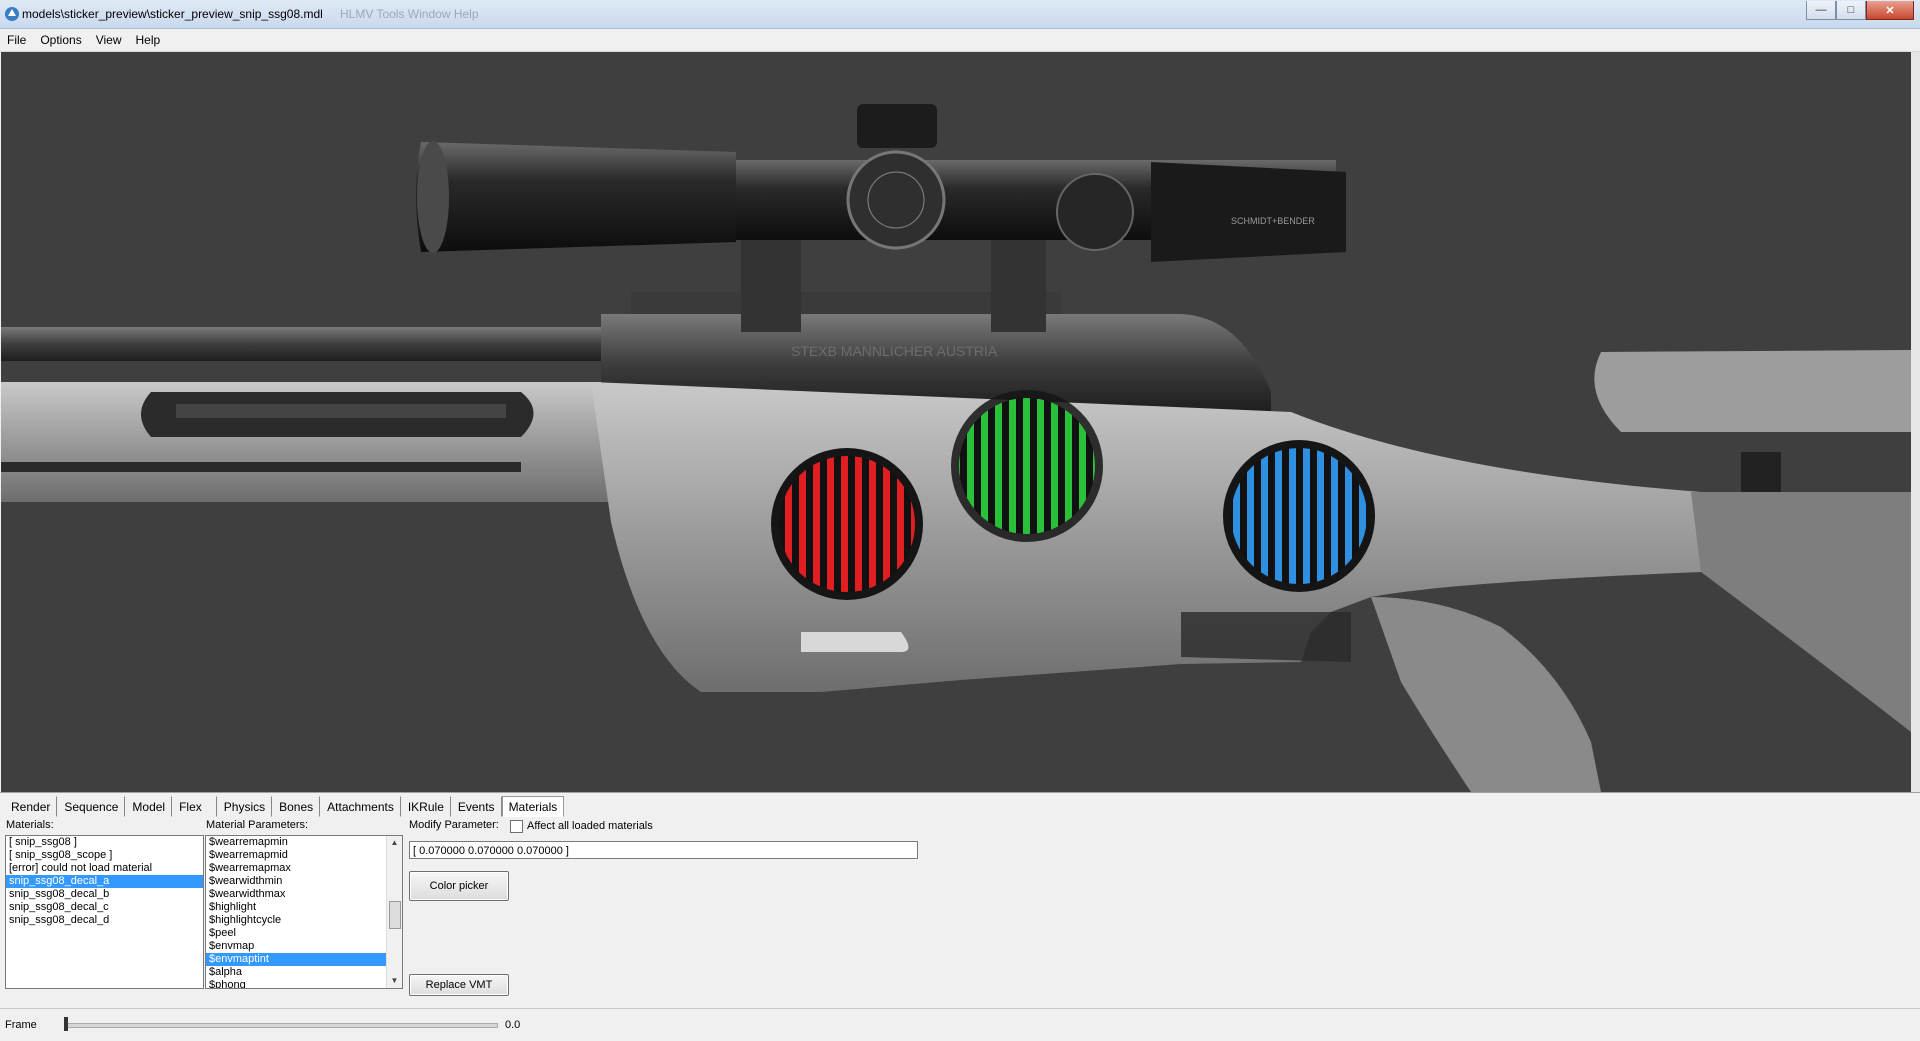 The width and height of the screenshot is (1920, 1041). Describe the element at coordinates (148, 40) in the screenshot. I see `menu-help: Help` at that location.